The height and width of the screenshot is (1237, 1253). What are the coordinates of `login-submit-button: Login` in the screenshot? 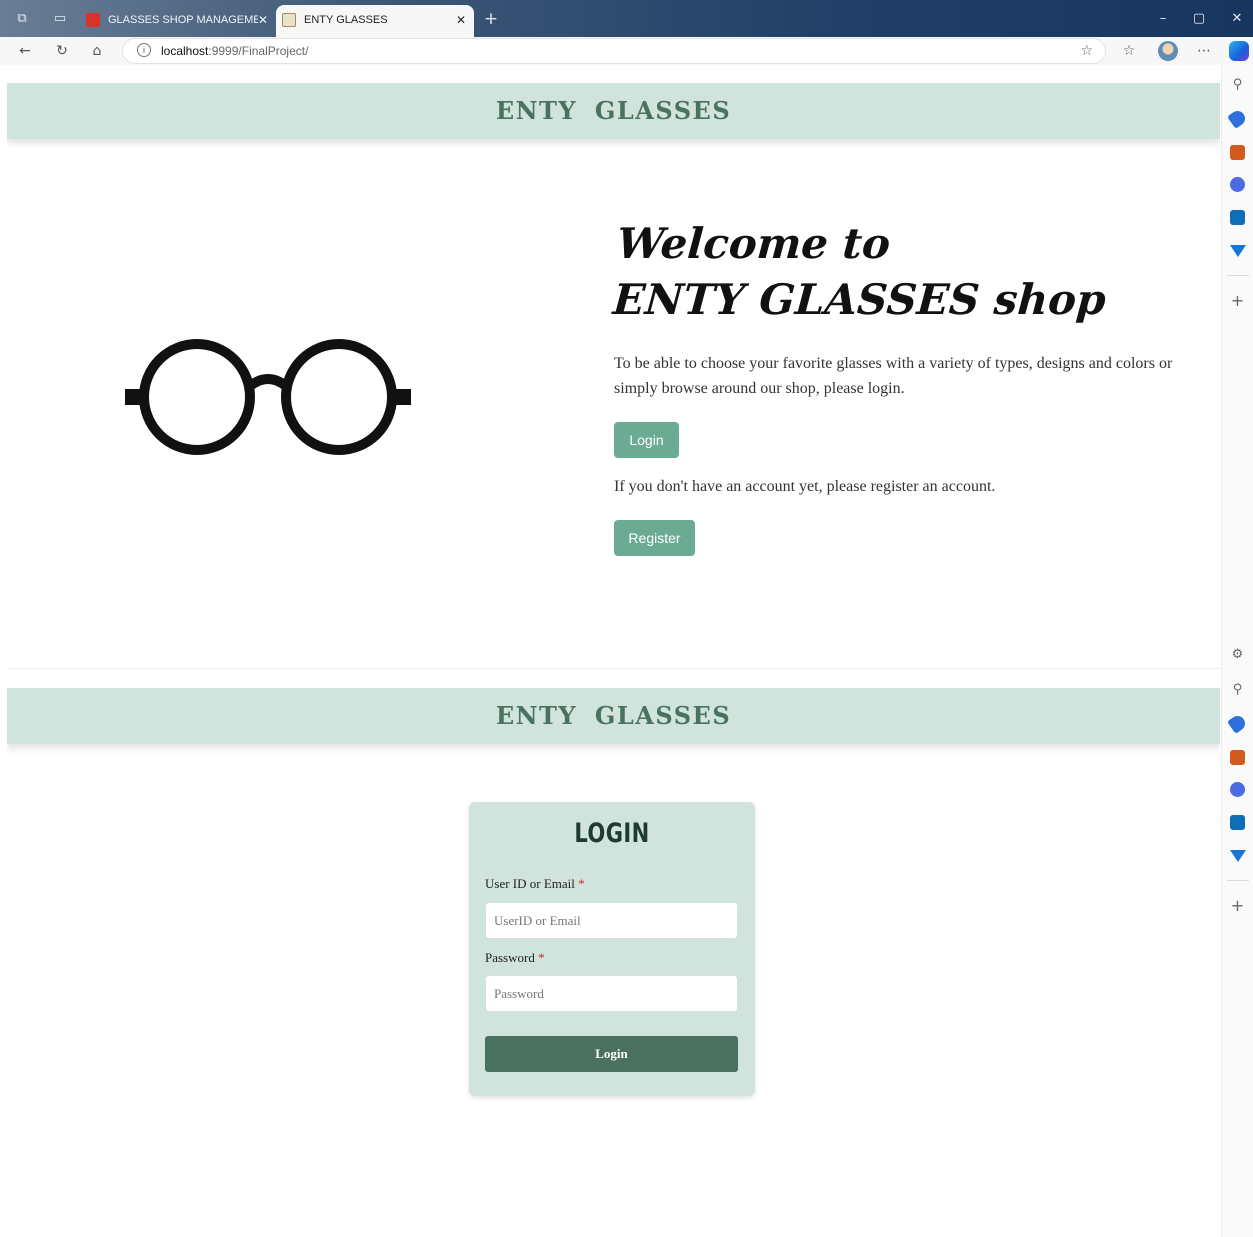 It's located at (611, 1054).